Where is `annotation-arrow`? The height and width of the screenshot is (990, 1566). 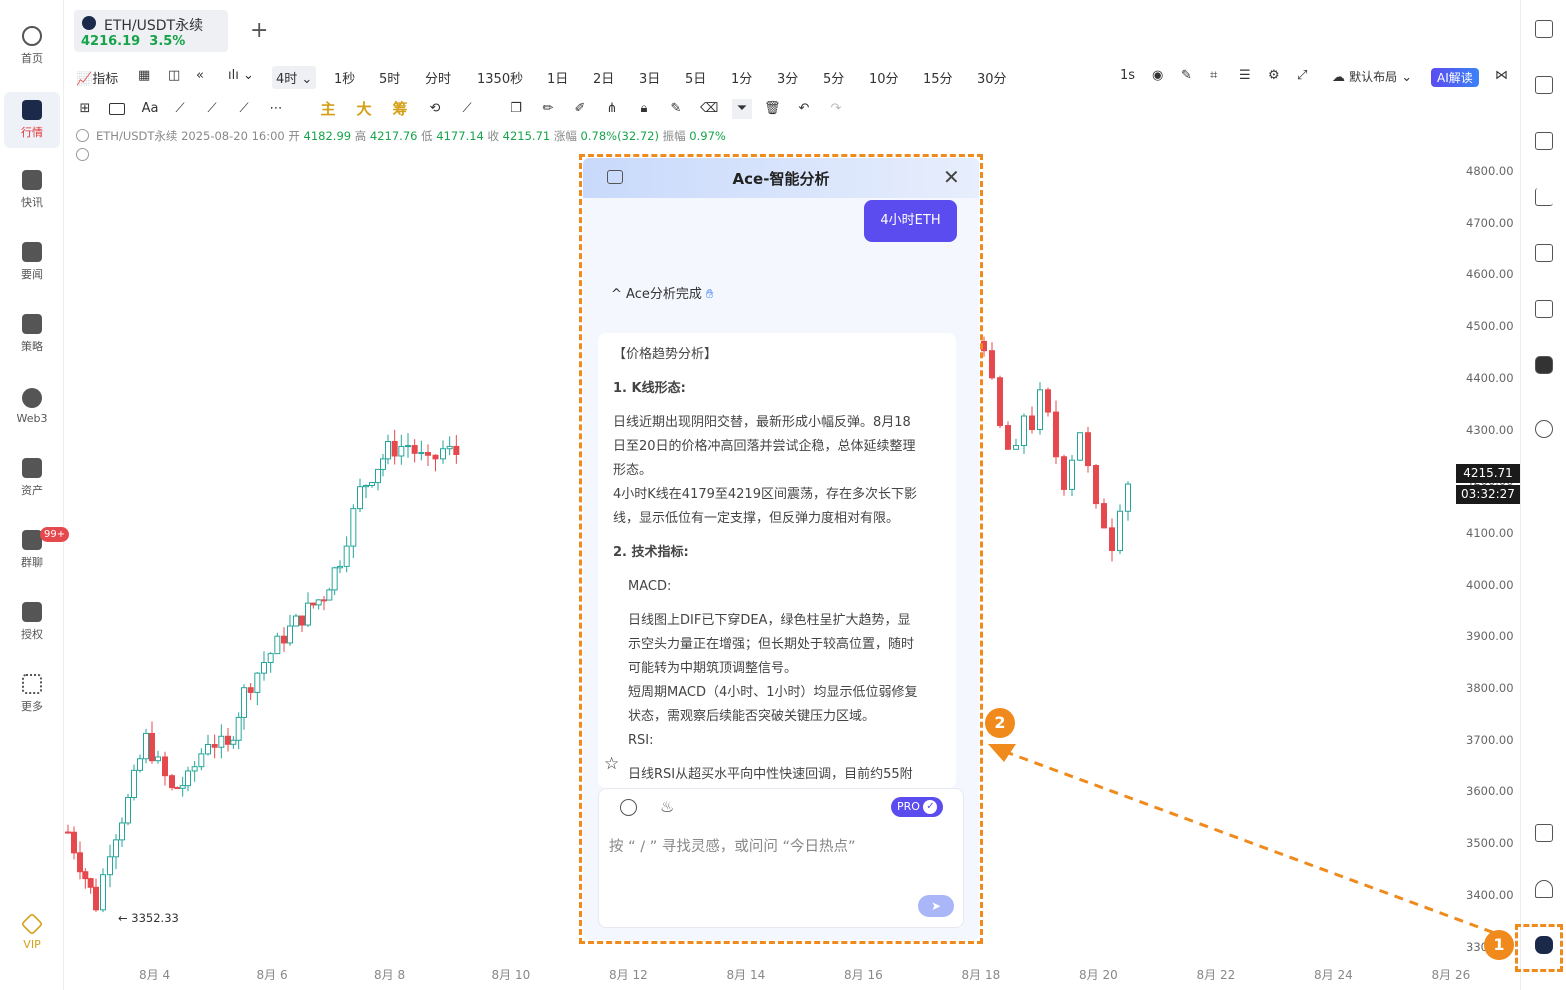 annotation-arrow is located at coordinates (1248, 842).